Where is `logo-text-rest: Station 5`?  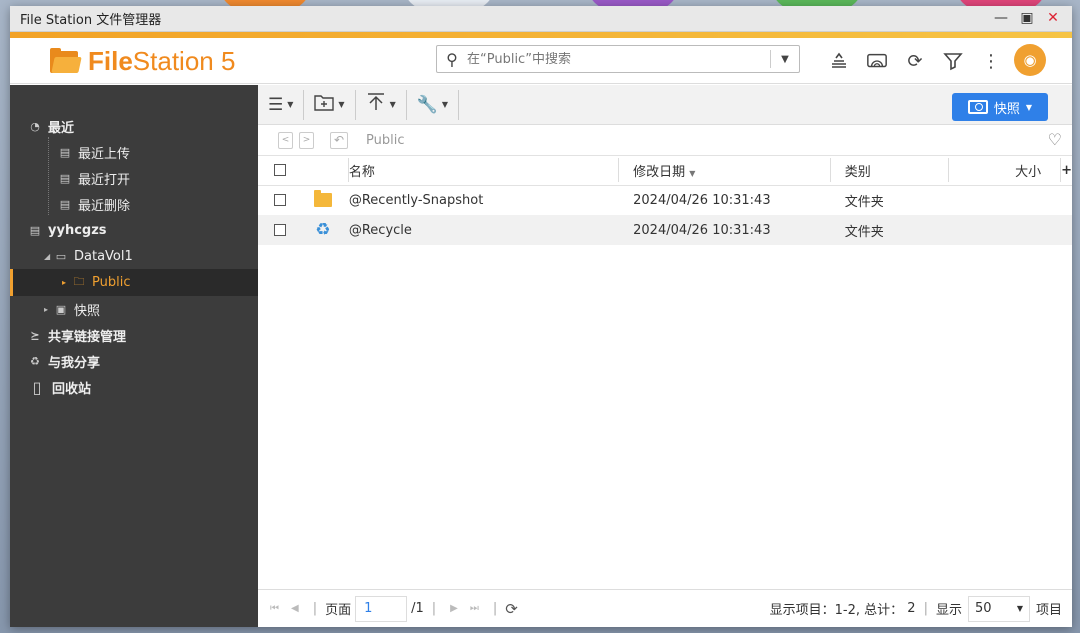
logo-text-rest: Station 5 is located at coordinates (184, 61).